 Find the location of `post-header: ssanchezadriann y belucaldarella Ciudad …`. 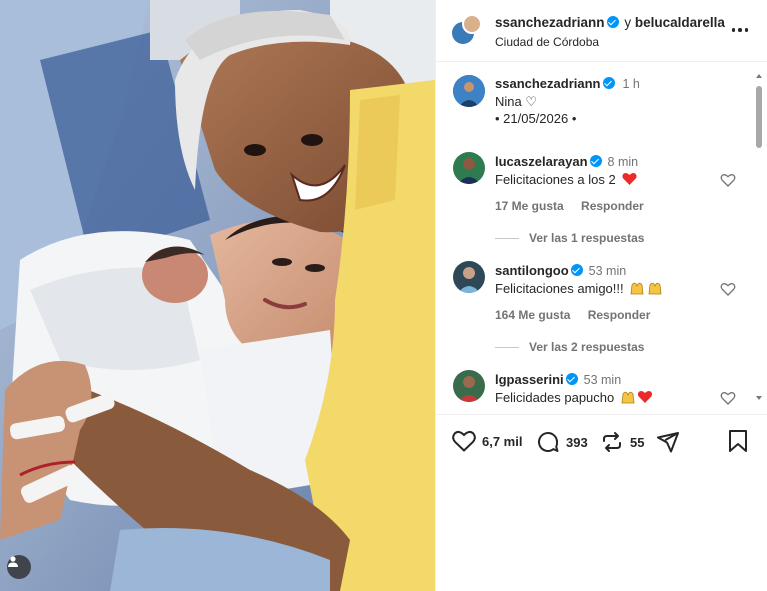

post-header: ssanchezadriann y belucaldarella Ciudad … is located at coordinates (601, 31).